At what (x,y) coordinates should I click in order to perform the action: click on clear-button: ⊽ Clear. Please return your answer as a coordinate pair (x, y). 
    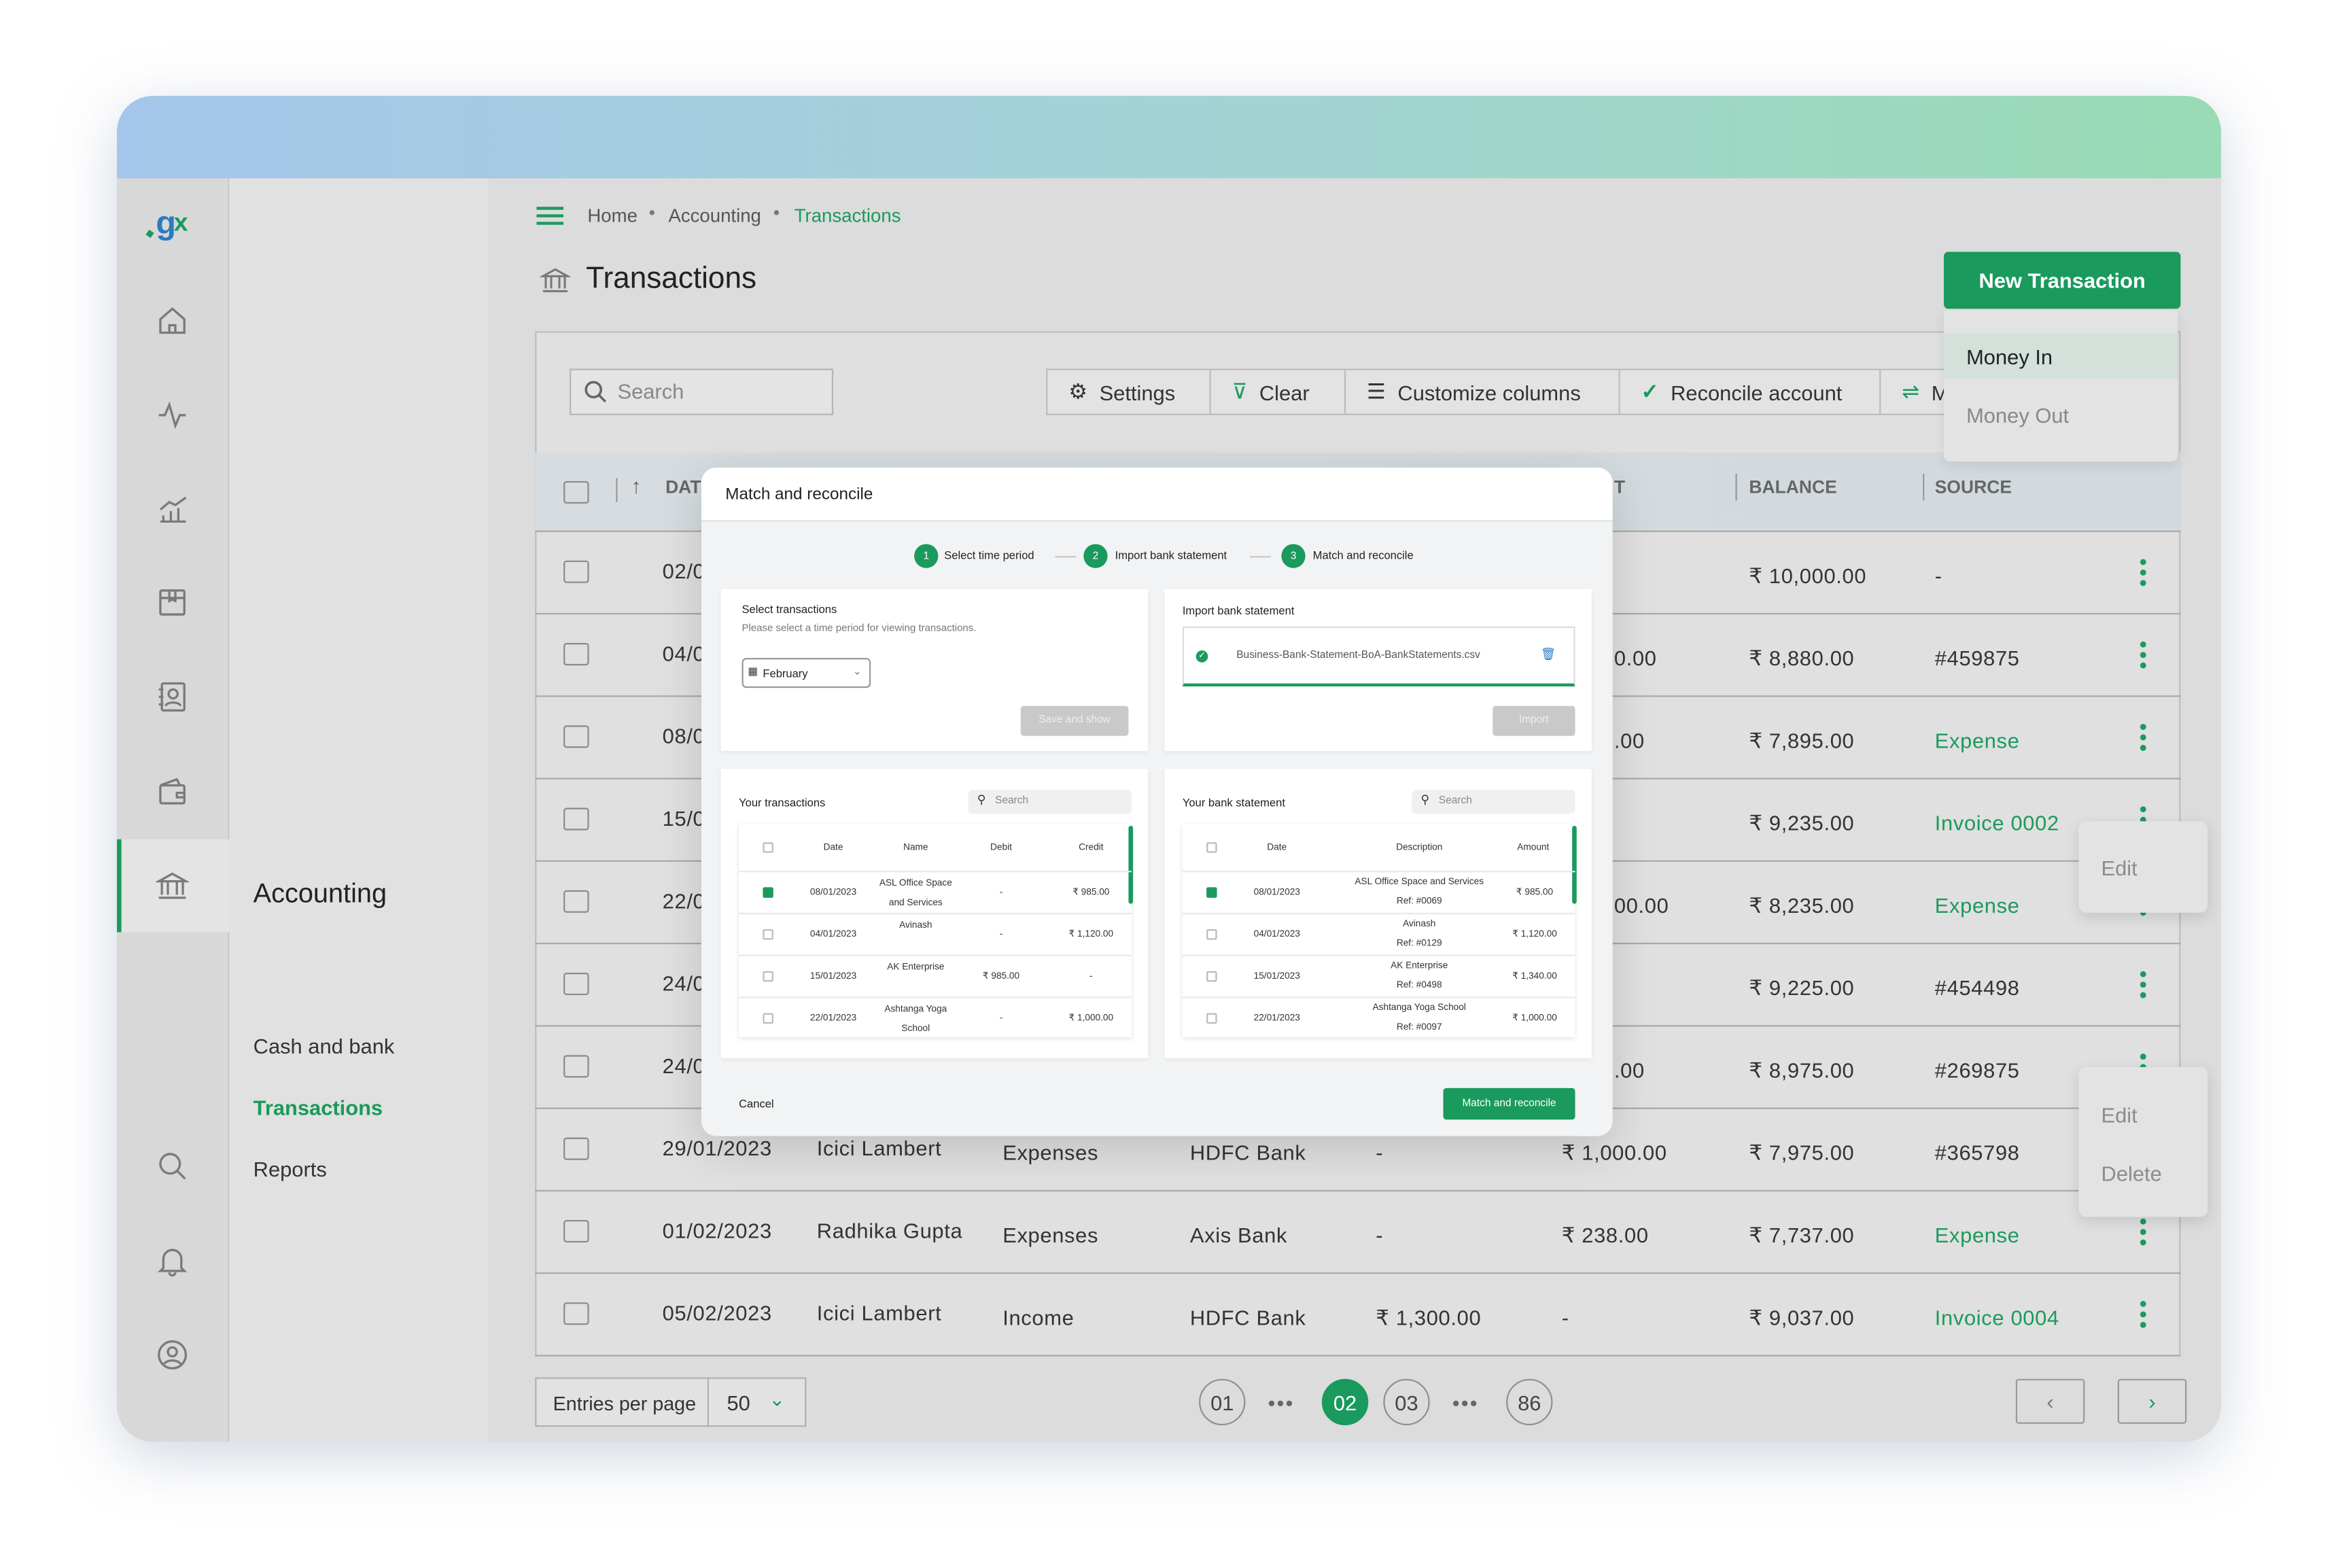
    Looking at the image, I should click on (1277, 391).